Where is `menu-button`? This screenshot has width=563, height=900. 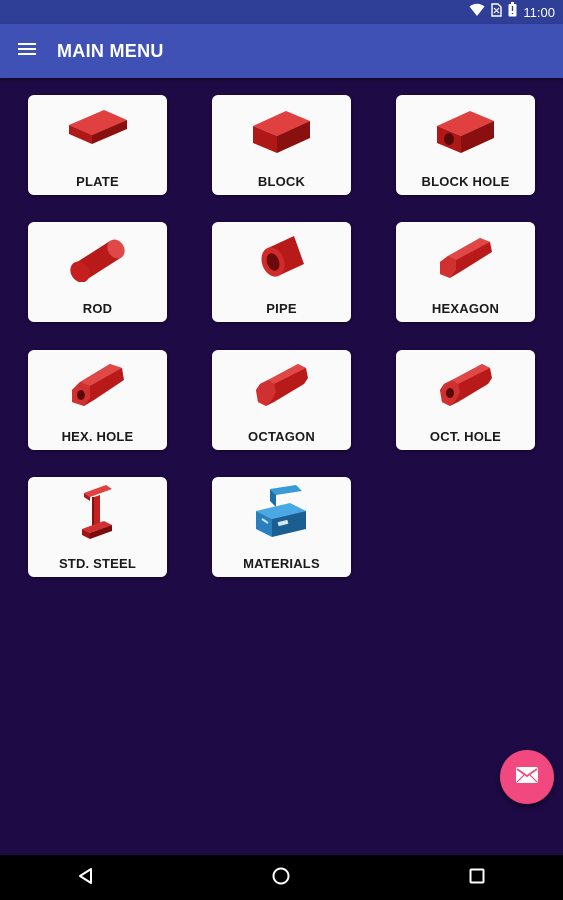
menu-button is located at coordinates (27, 51).